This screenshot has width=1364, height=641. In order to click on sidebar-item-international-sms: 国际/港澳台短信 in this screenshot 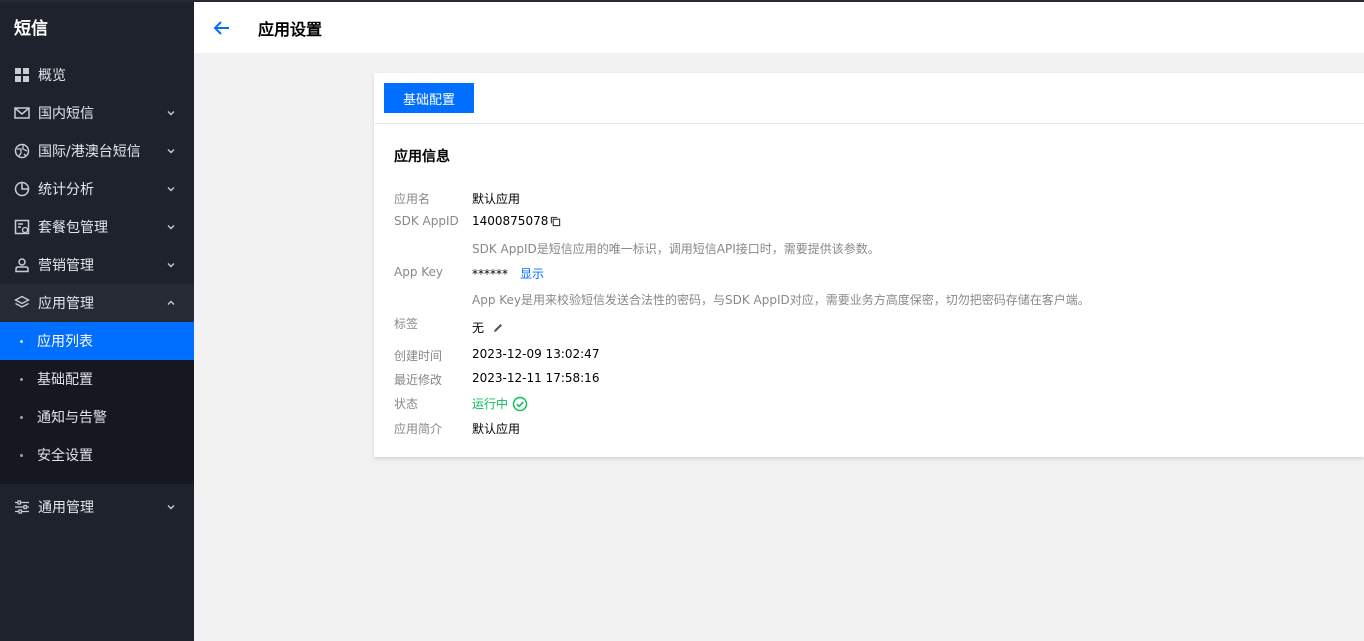, I will do `click(97, 151)`.